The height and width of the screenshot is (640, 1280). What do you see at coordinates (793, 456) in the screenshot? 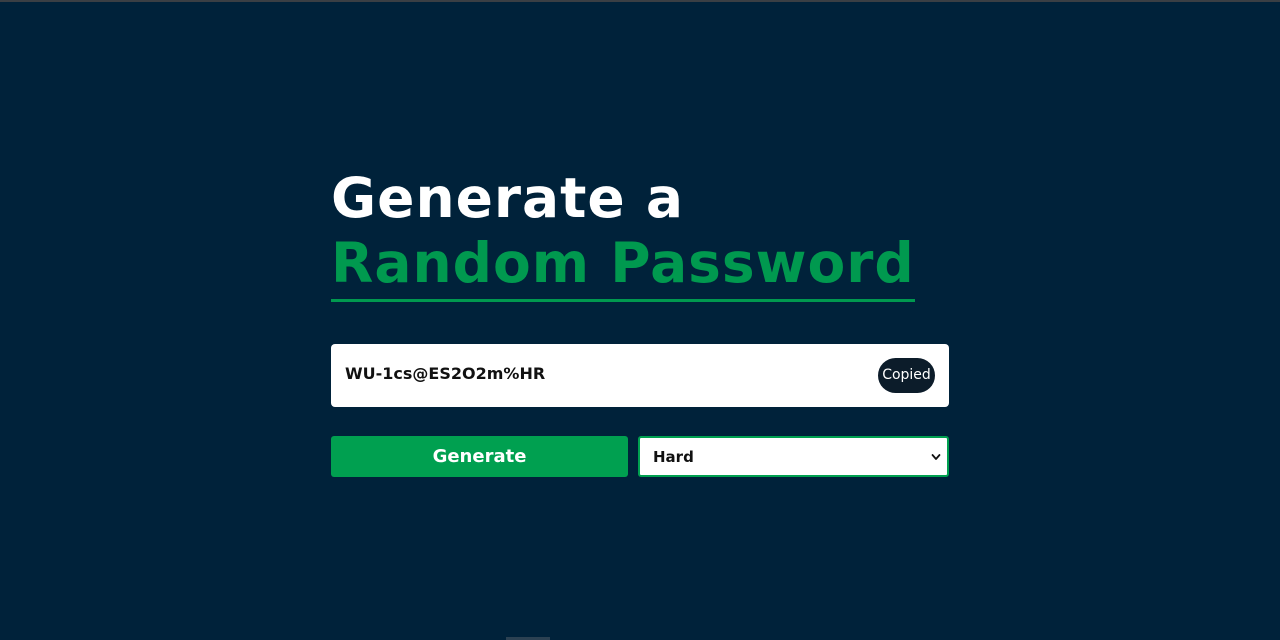
I see `difficulty-select: Hard` at bounding box center [793, 456].